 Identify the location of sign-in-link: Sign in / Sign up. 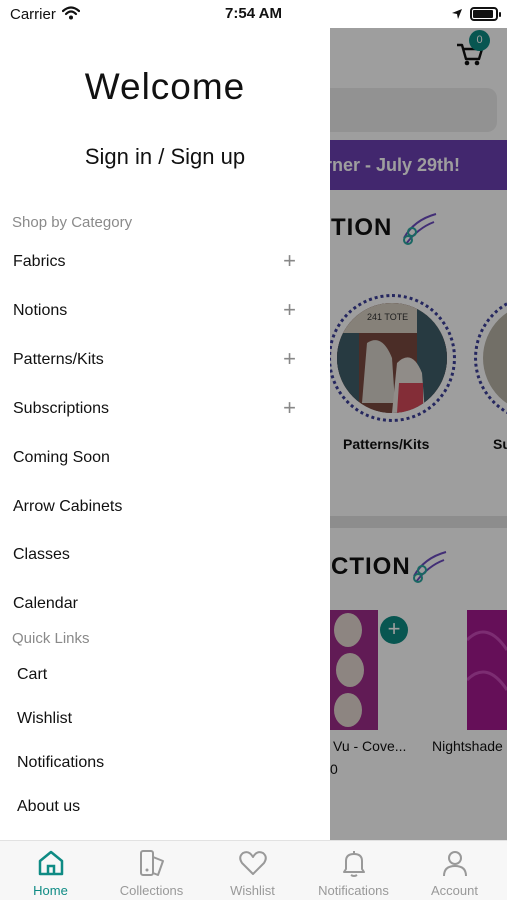
(165, 157).